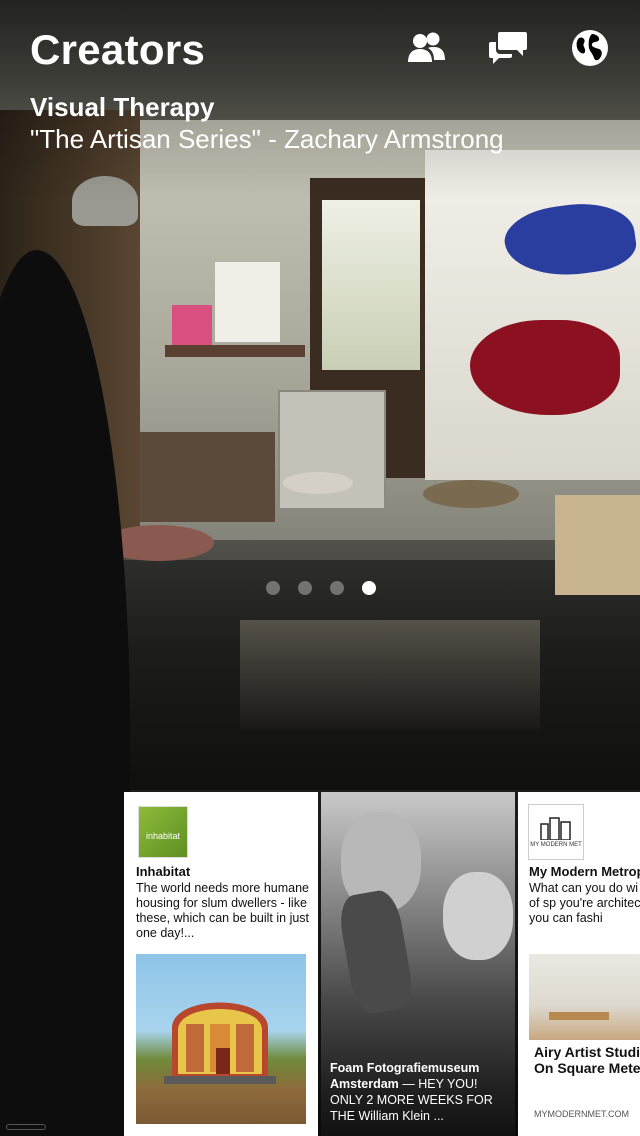 The image size is (640, 1136). I want to click on shelter-hut-image, so click(220, 1043).